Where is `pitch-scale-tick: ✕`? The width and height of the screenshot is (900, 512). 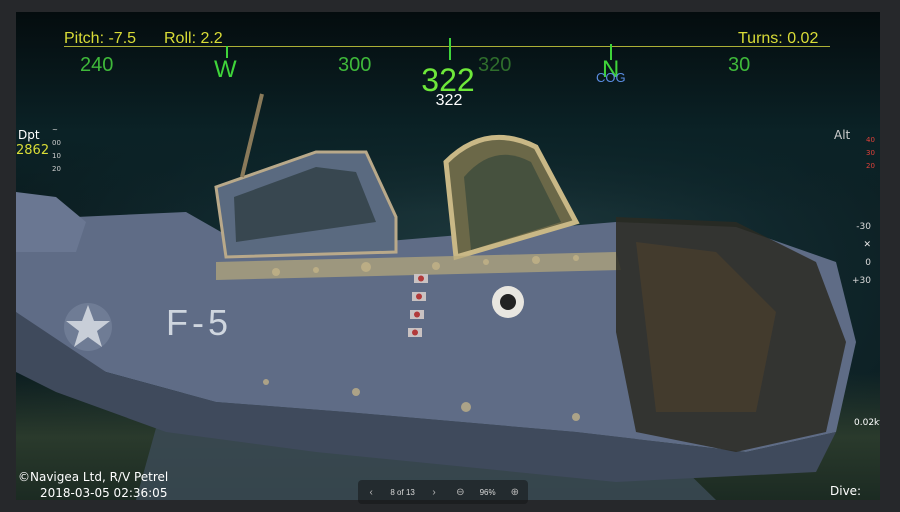
pitch-scale-tick: ✕ is located at coordinates (867, 245).